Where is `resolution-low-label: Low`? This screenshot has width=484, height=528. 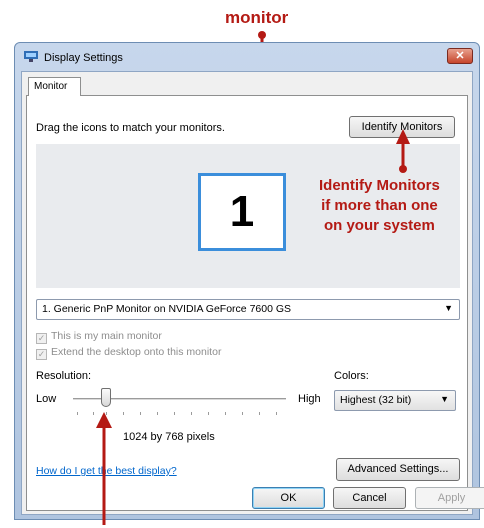
resolution-low-label: Low is located at coordinates (46, 399).